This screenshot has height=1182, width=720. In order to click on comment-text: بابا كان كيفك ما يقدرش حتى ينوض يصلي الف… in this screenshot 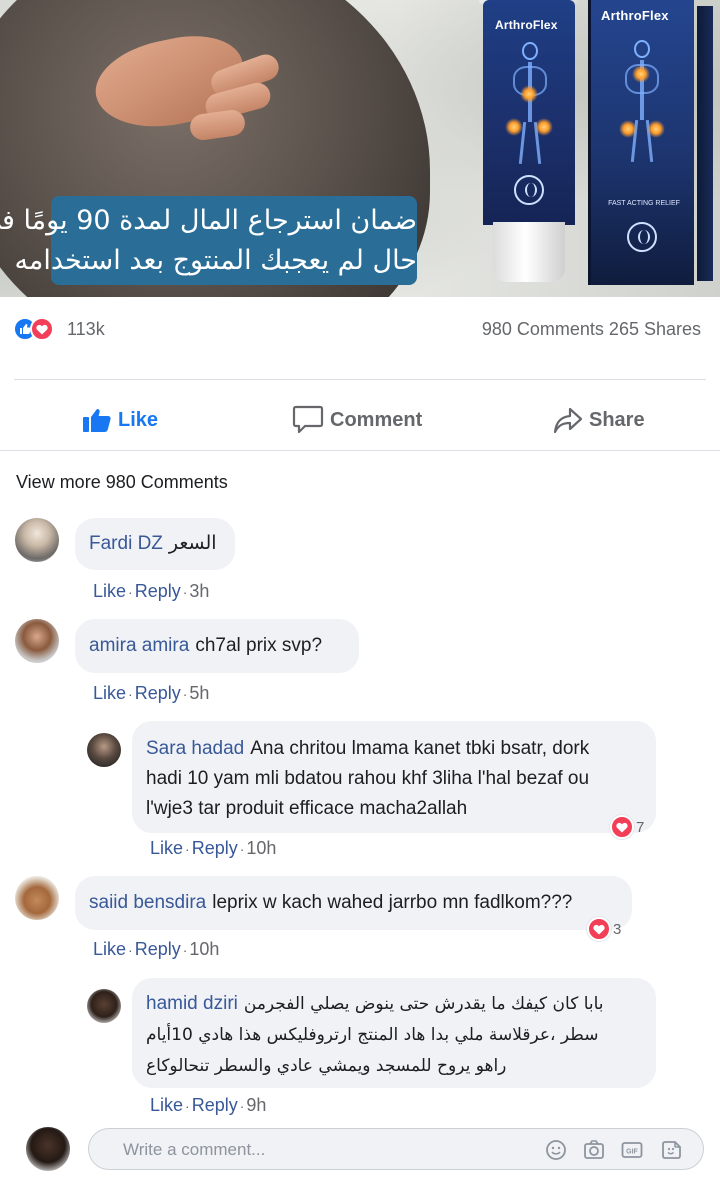, I will do `click(423, 1004)`.